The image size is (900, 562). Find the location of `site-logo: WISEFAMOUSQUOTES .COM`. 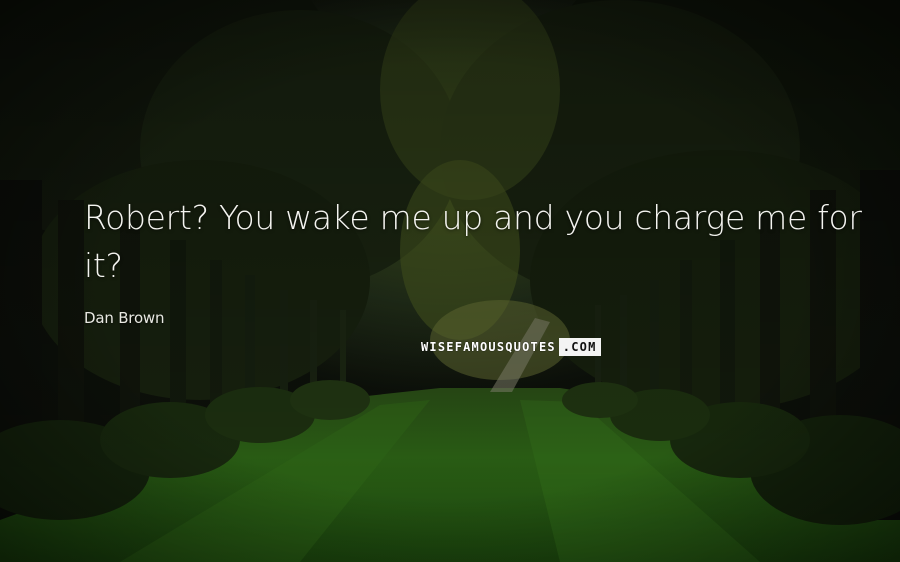

site-logo: WISEFAMOUSQUOTES .COM is located at coordinates (510, 347).